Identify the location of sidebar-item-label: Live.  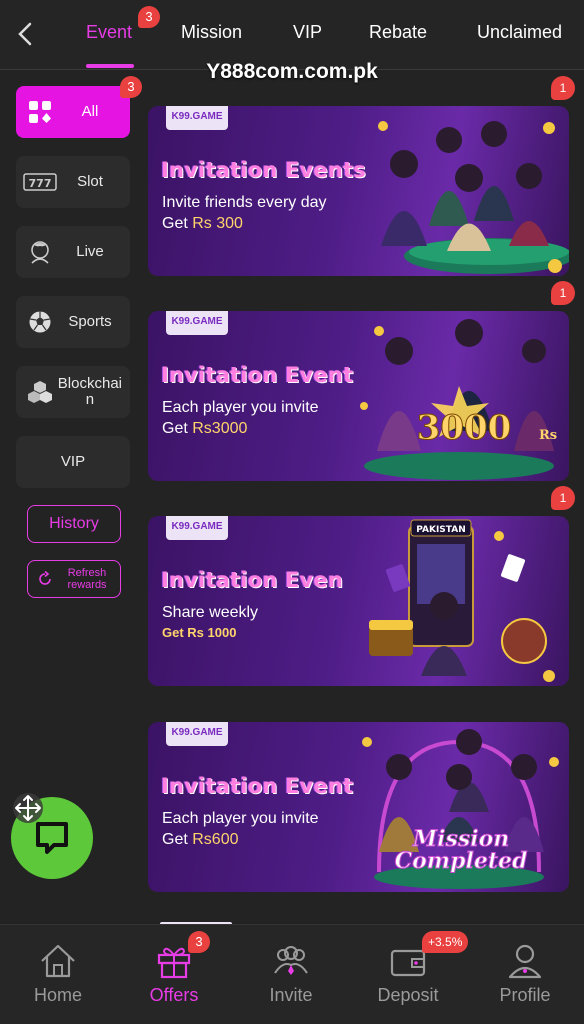
(90, 251).